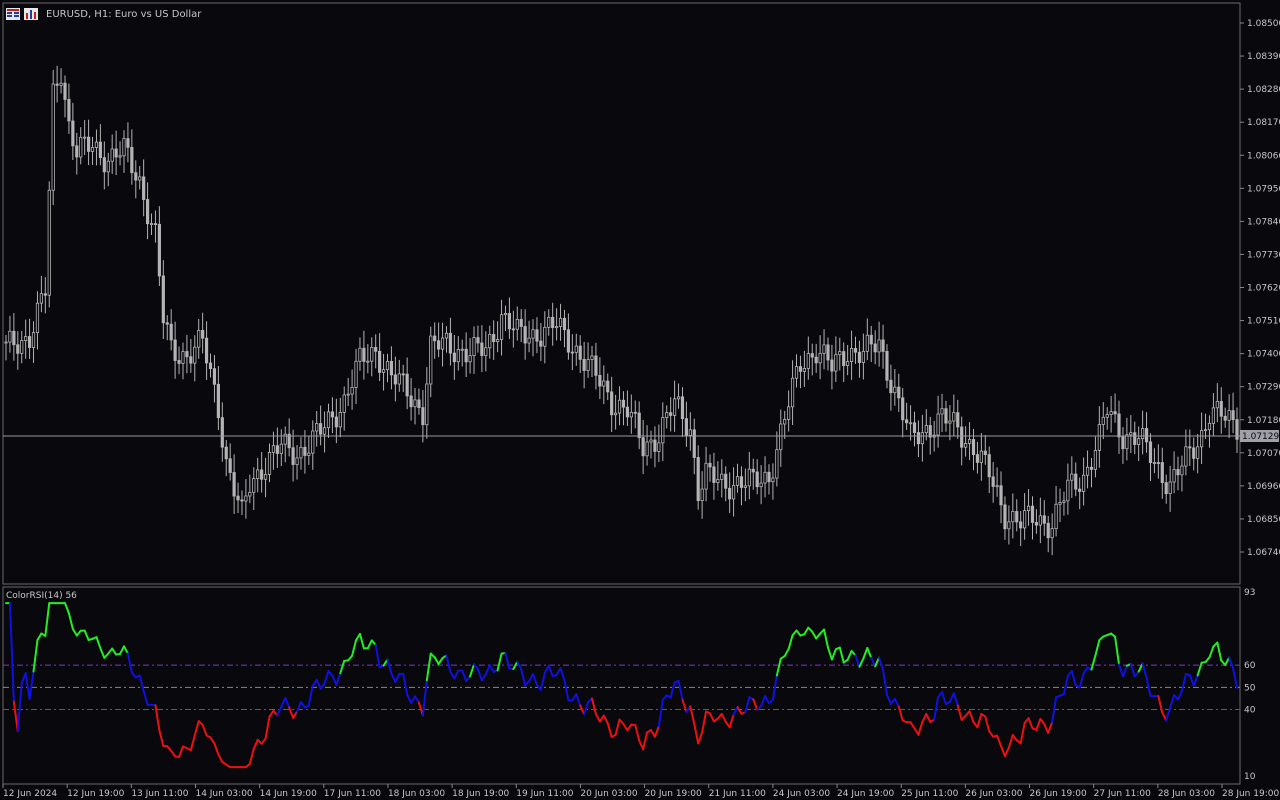  I want to click on current-price-label: 1.07129, so click(1260, 437).